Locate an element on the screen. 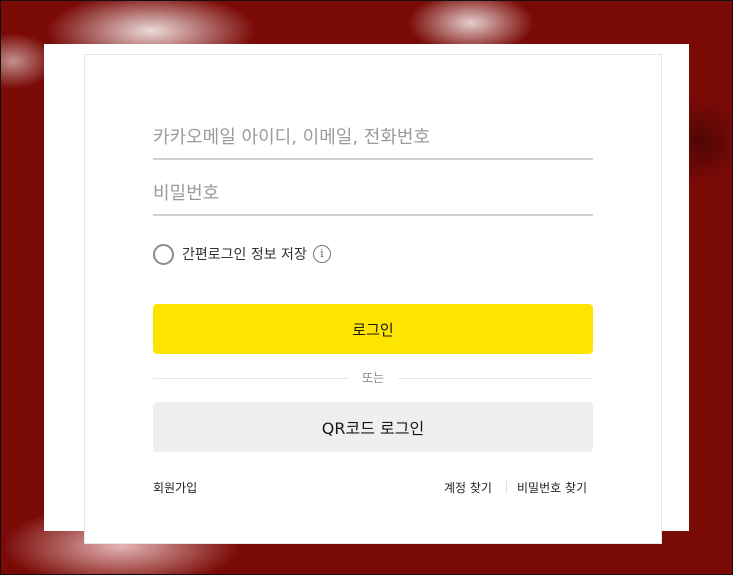  id-input is located at coordinates (373, 137).